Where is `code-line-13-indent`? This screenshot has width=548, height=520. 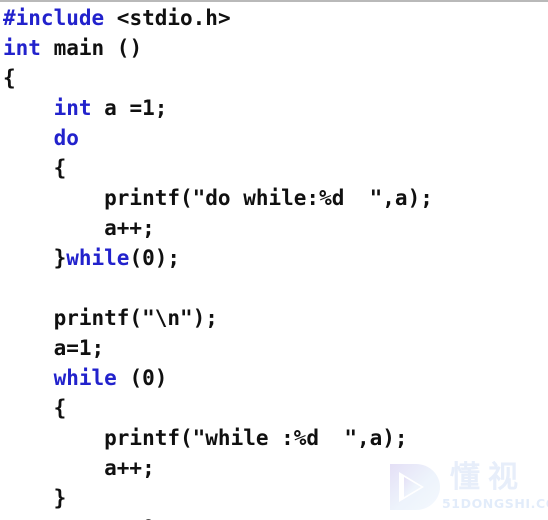 code-line-13-indent is located at coordinates (28, 378).